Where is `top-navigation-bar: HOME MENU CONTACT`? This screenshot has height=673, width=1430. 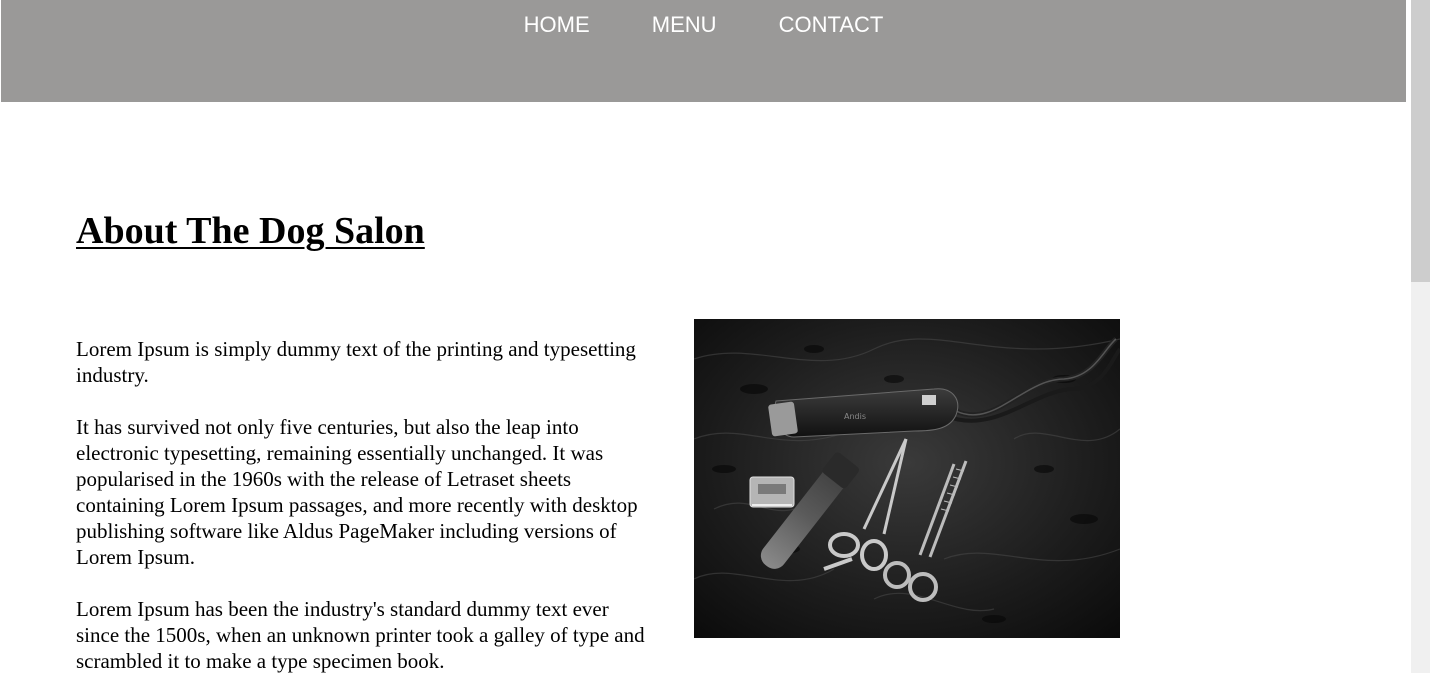
top-navigation-bar: HOME MENU CONTACT is located at coordinates (703, 51).